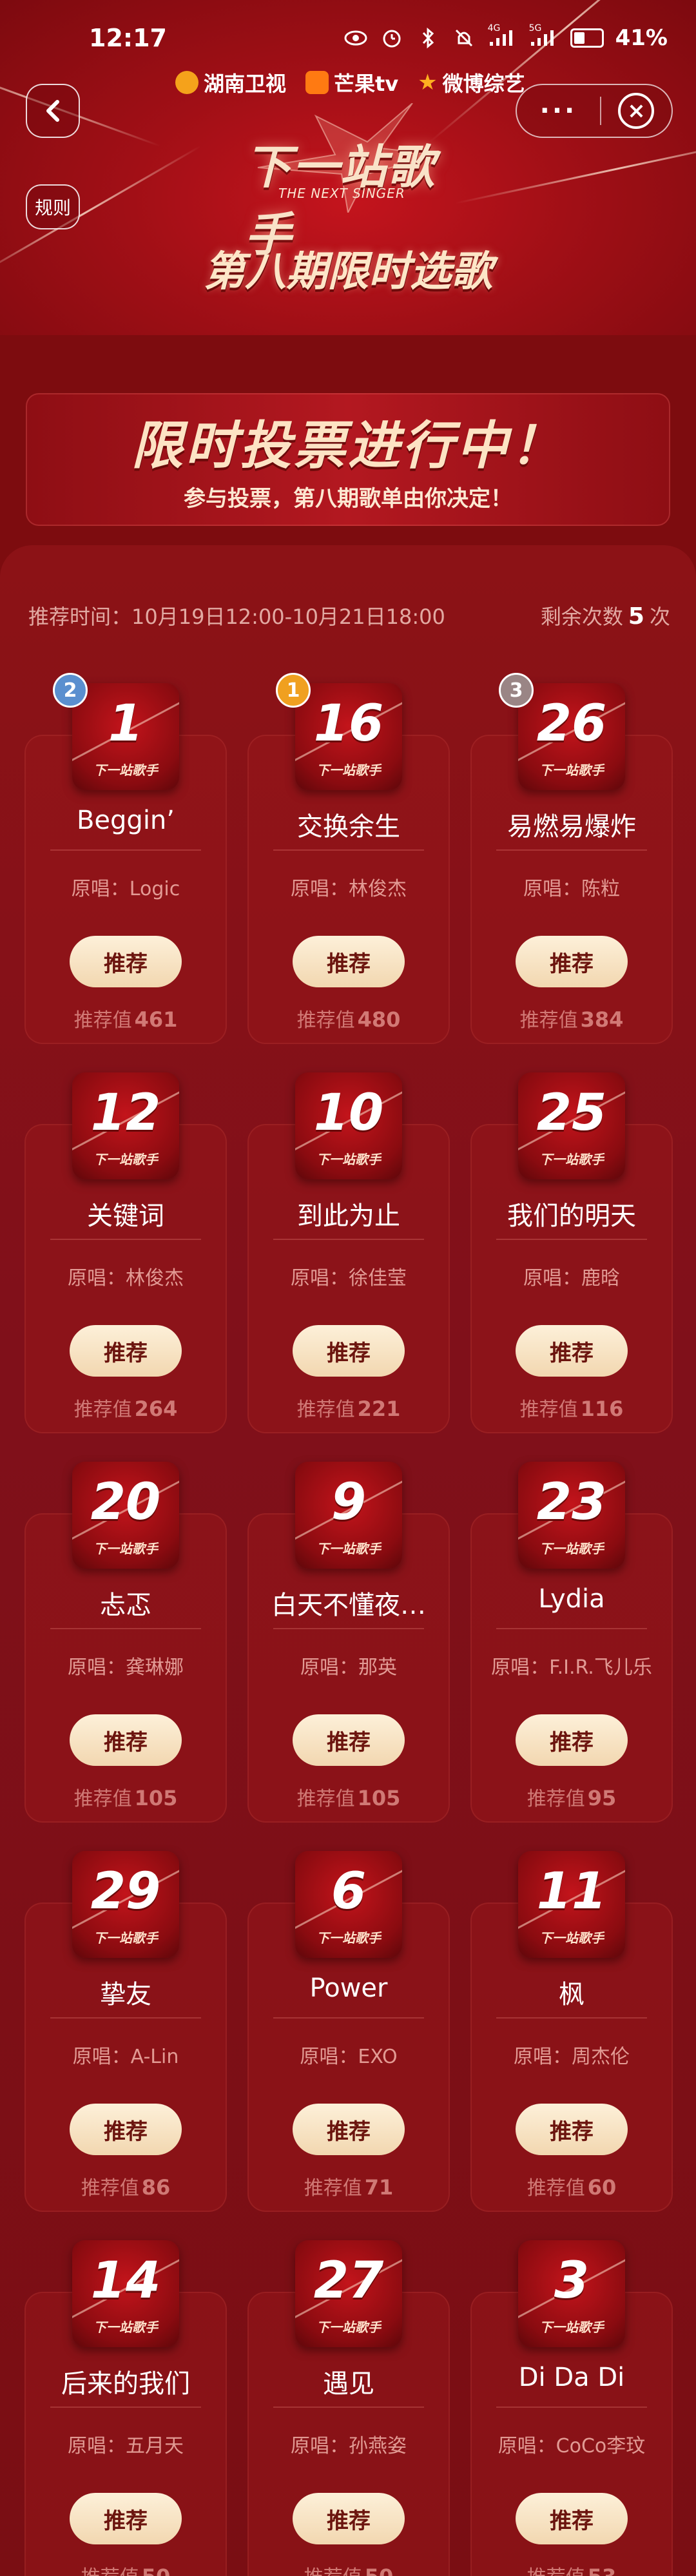 This screenshot has width=696, height=2576. What do you see at coordinates (125, 1904) in the screenshot?
I see `song-cover: 29 下一站歌手` at bounding box center [125, 1904].